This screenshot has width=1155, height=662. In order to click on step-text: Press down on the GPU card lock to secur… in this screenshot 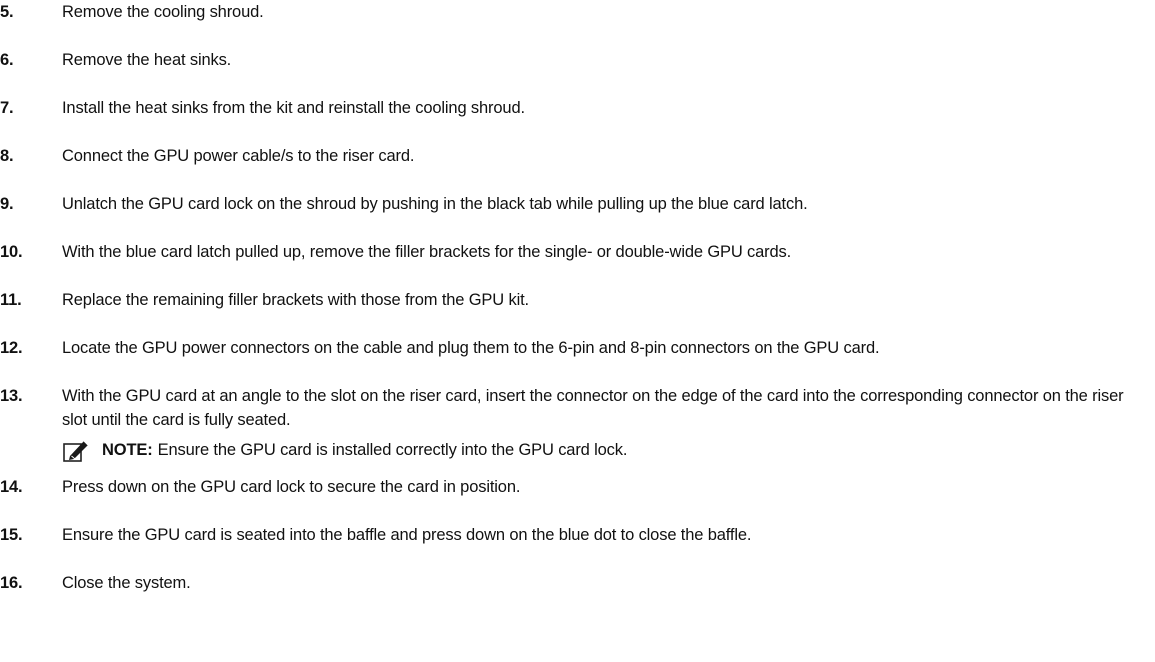, I will do `click(291, 487)`.